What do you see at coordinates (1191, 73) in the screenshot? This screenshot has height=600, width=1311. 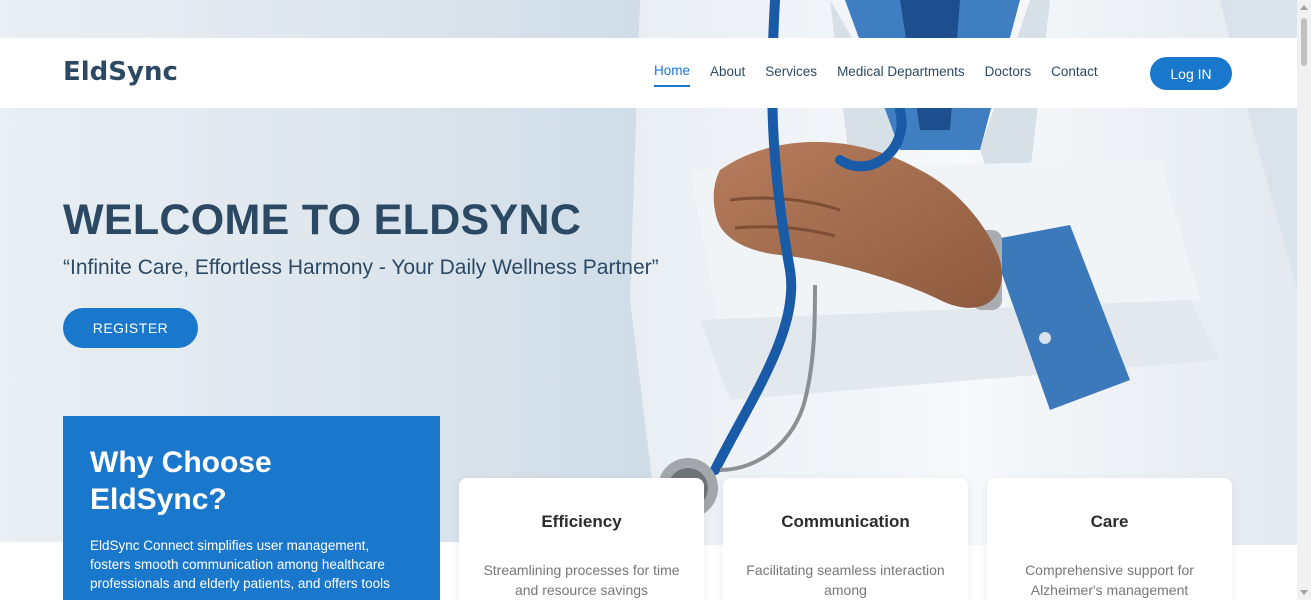 I see `login-button: Log IN` at bounding box center [1191, 73].